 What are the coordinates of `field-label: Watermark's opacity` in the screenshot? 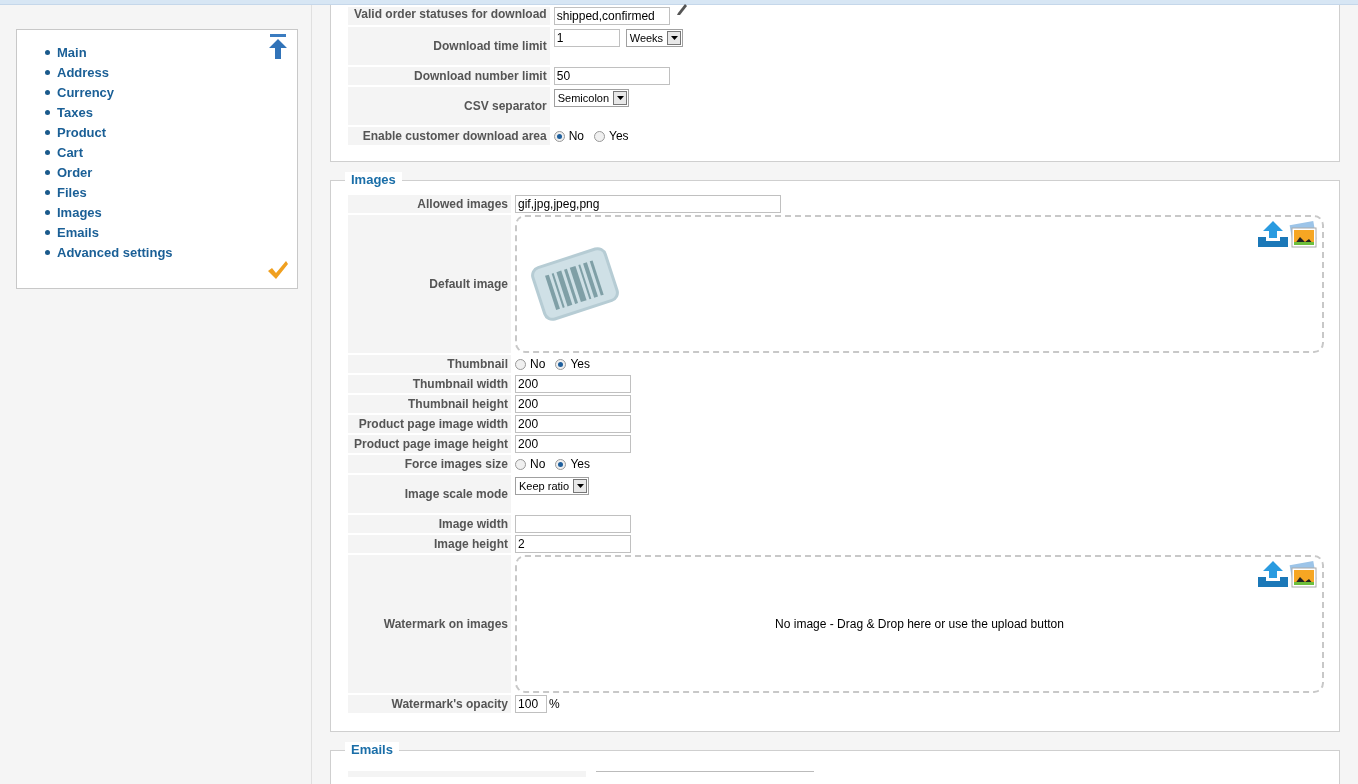 It's located at (430, 704).